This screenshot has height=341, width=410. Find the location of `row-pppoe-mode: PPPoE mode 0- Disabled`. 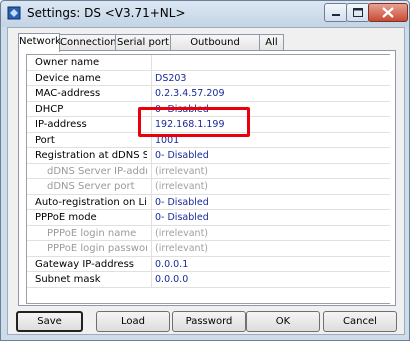

row-pppoe-mode: PPPoE mode 0- Disabled is located at coordinates (208, 218).